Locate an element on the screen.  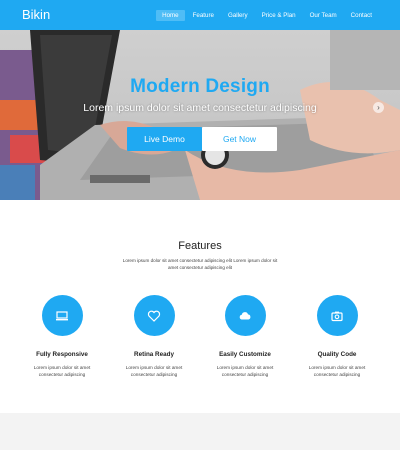
feature-title: Easily Customize is located at coordinates (245, 354).